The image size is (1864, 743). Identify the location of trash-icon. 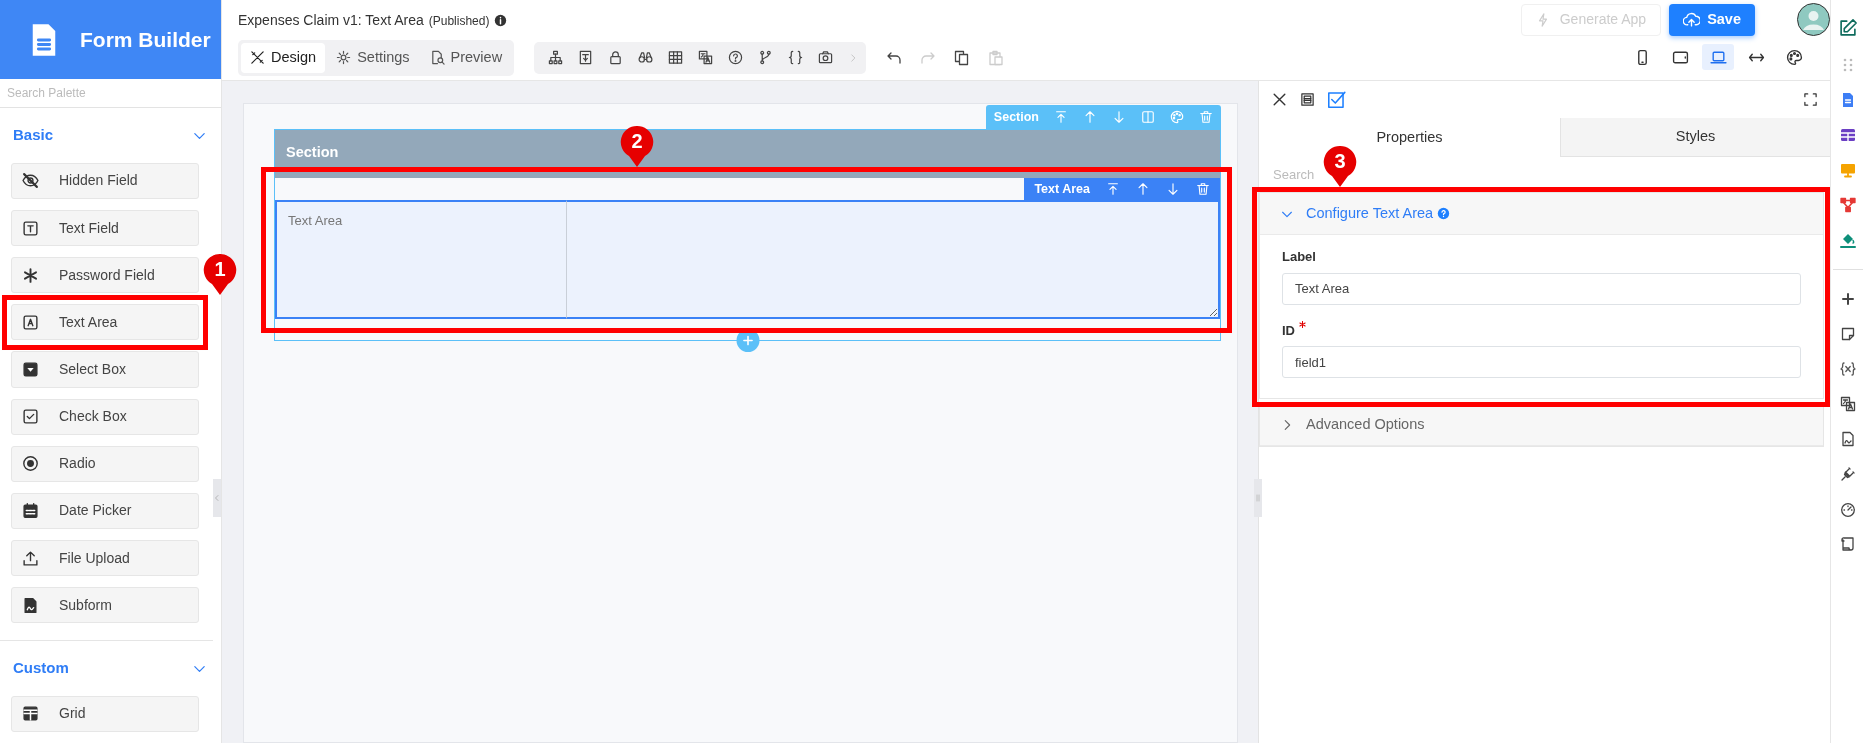
(1203, 189).